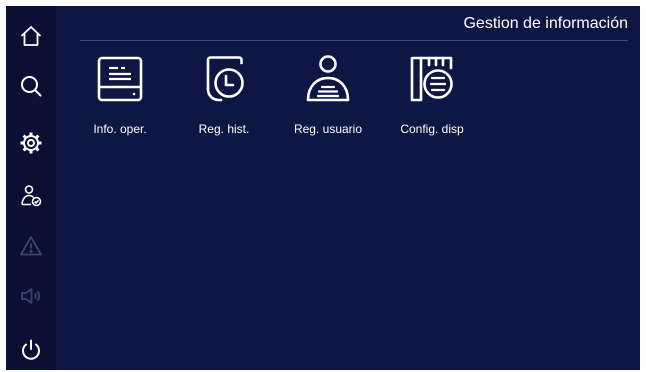  I want to click on sidebar, so click(31, 188).